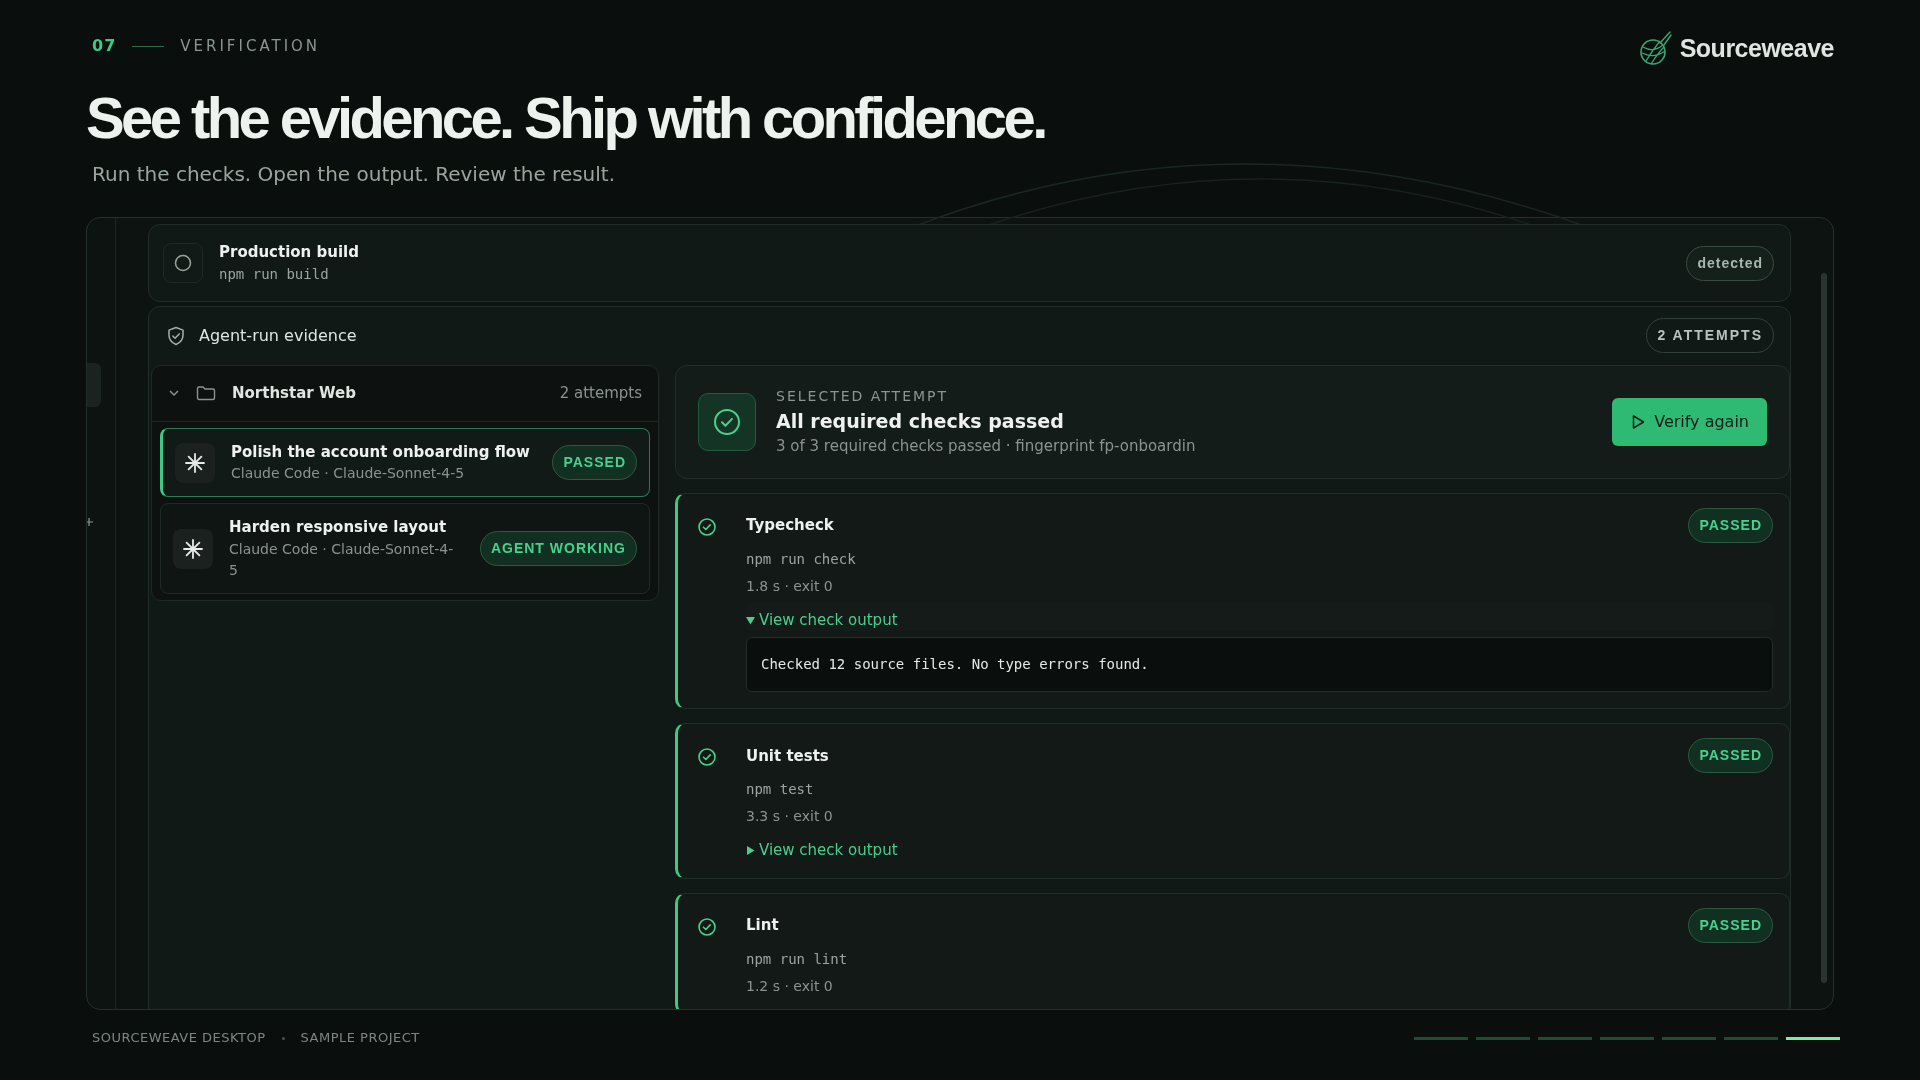  What do you see at coordinates (1654, 48) in the screenshot?
I see `yarn-ball-icon` at bounding box center [1654, 48].